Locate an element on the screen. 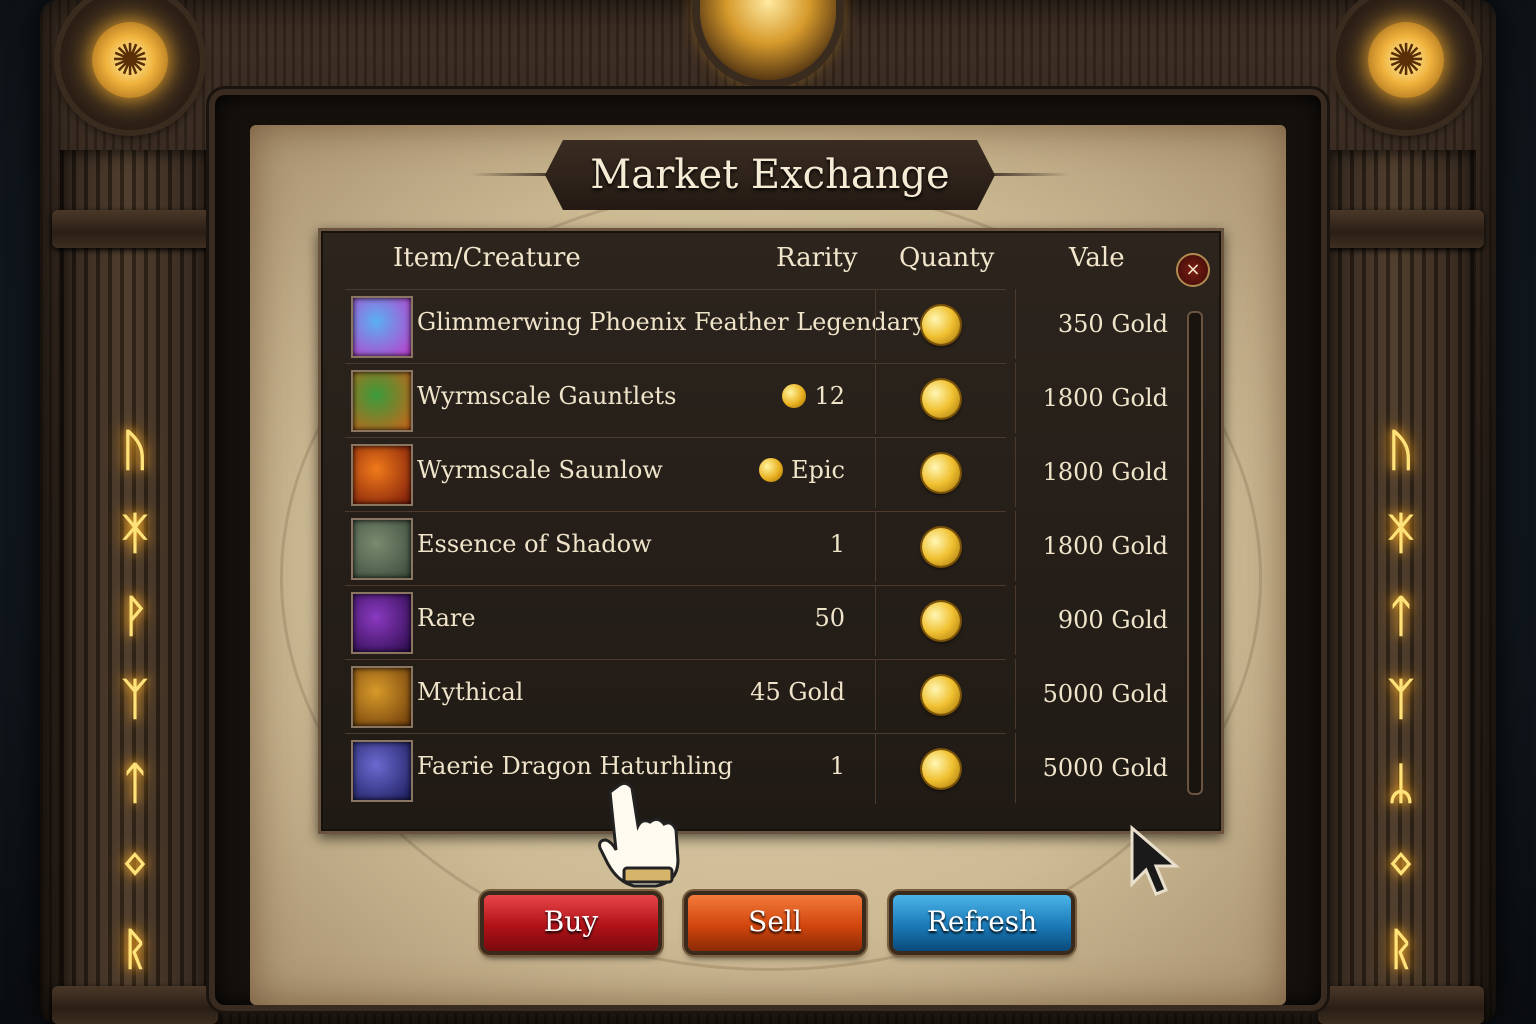 The height and width of the screenshot is (1024, 1536). item-rarity: 45 Gold is located at coordinates (797, 692).